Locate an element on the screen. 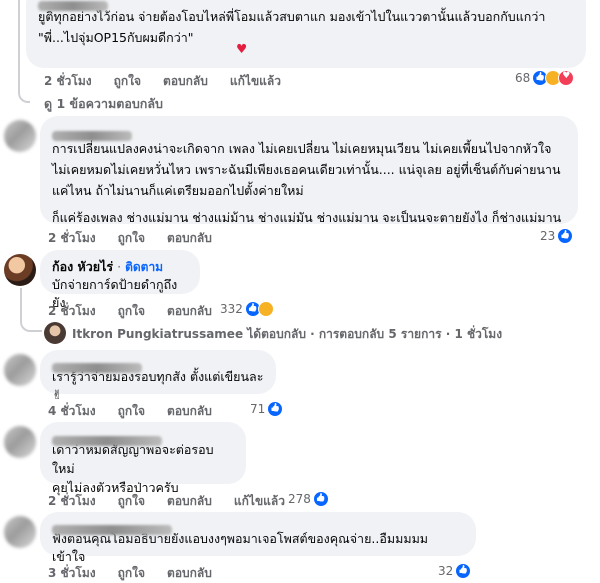  haha-icon is located at coordinates (265, 309).